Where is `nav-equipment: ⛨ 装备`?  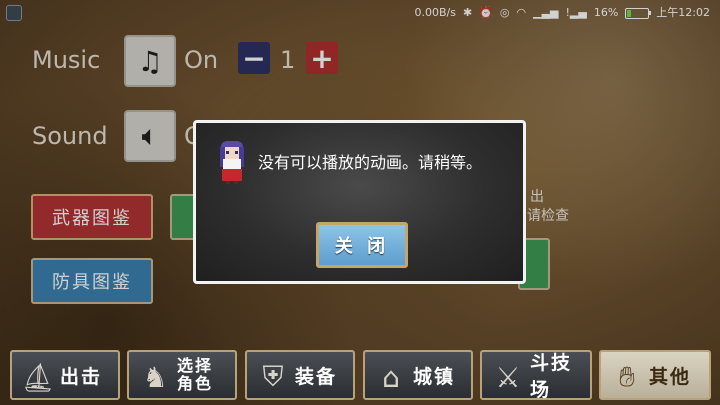 nav-equipment: ⛨ 装备 is located at coordinates (300, 375).